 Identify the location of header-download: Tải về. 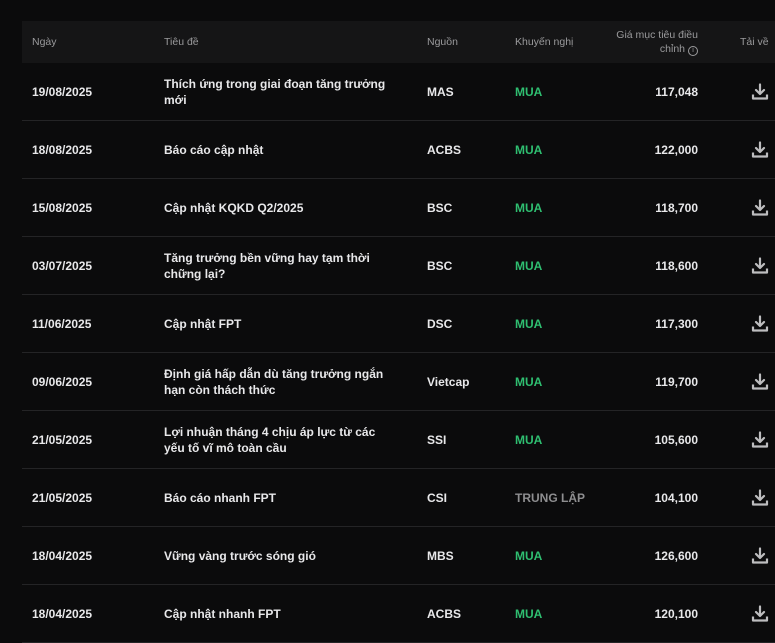
(754, 42).